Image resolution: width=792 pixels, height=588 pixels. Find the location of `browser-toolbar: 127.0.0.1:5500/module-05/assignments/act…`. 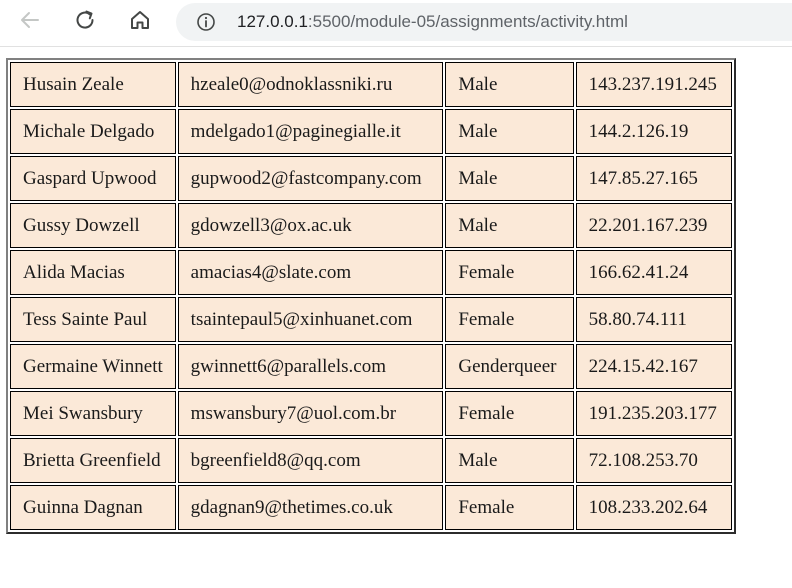

browser-toolbar: 127.0.0.1:5500/module-05/assignments/act… is located at coordinates (396, 23).